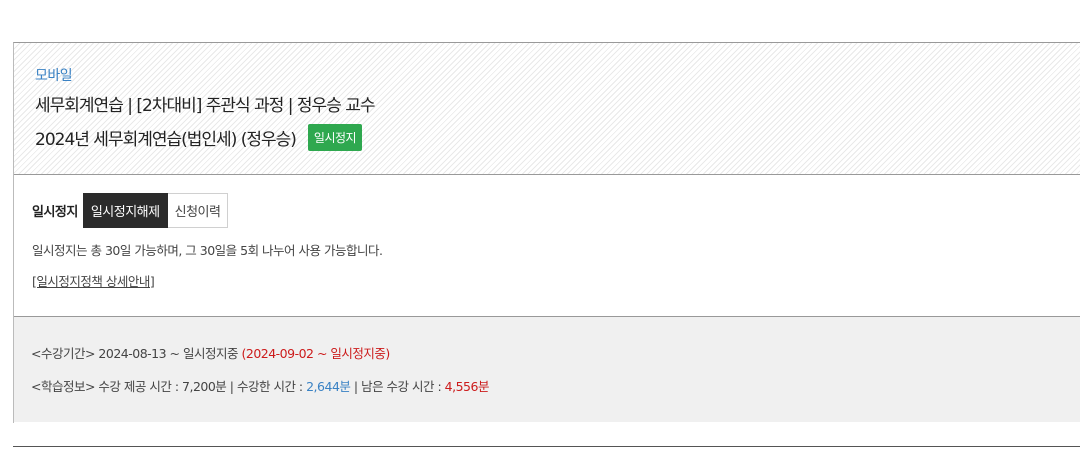  What do you see at coordinates (54, 76) in the screenshot?
I see `device-type: 모바일` at bounding box center [54, 76].